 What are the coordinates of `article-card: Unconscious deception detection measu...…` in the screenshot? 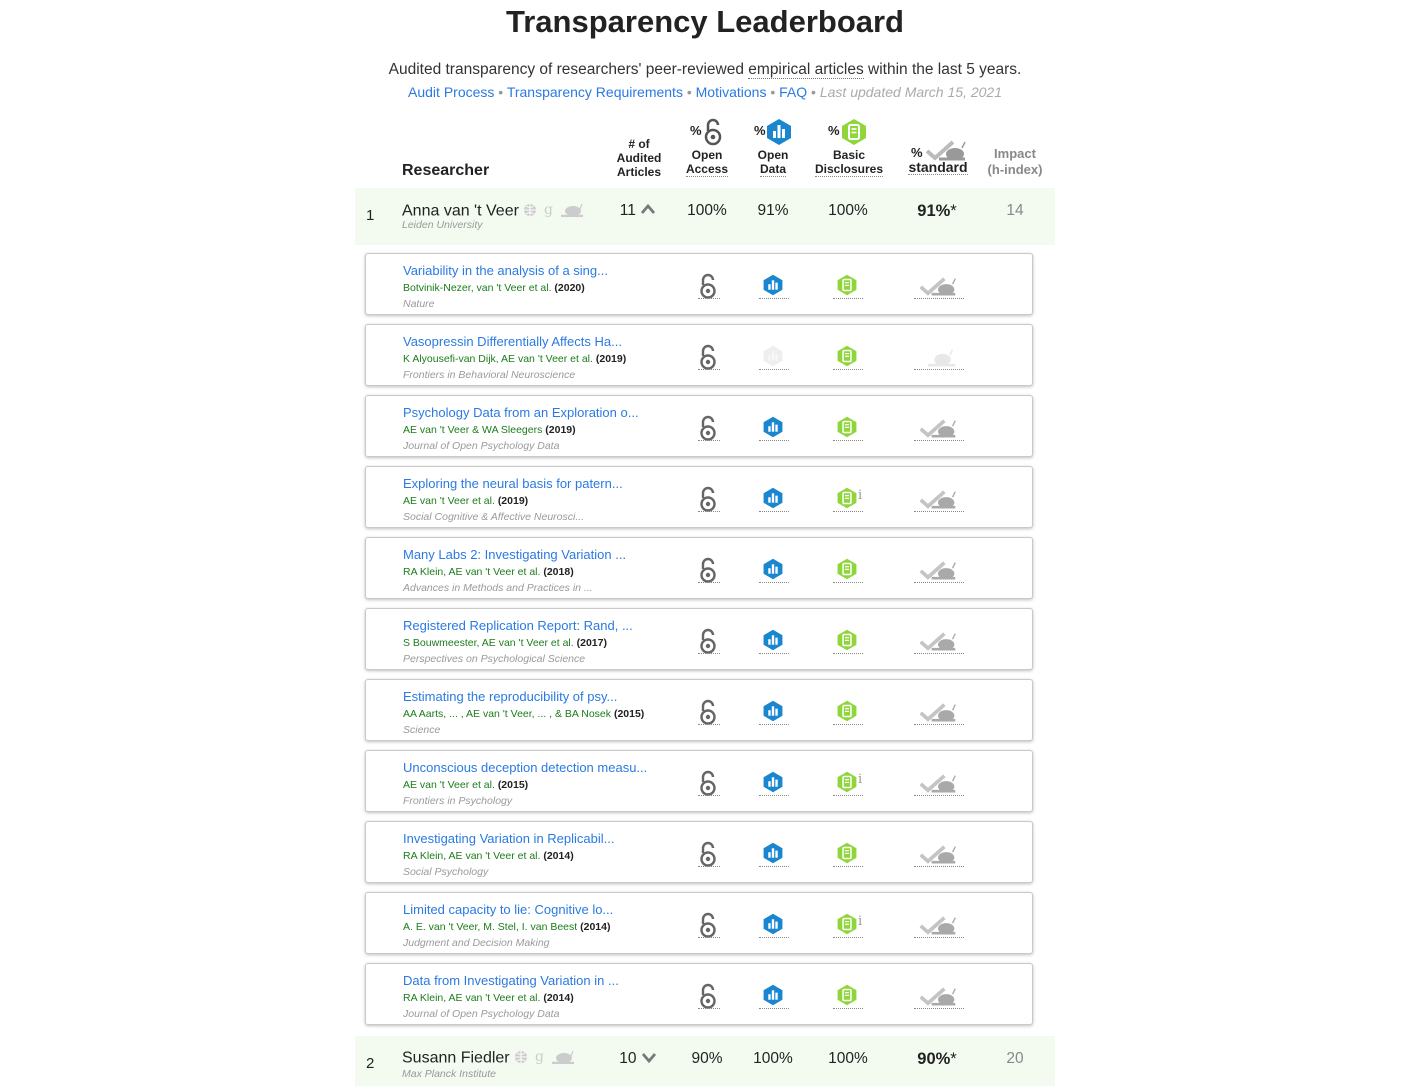 It's located at (699, 781).